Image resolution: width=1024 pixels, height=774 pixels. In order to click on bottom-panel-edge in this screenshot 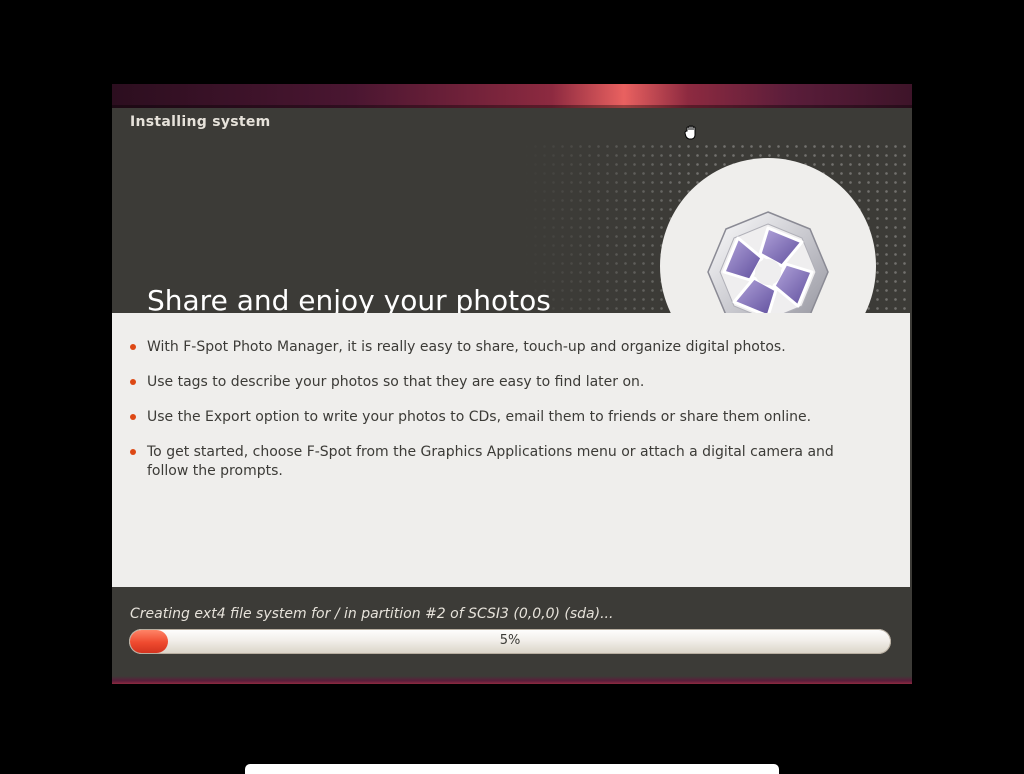, I will do `click(512, 769)`.